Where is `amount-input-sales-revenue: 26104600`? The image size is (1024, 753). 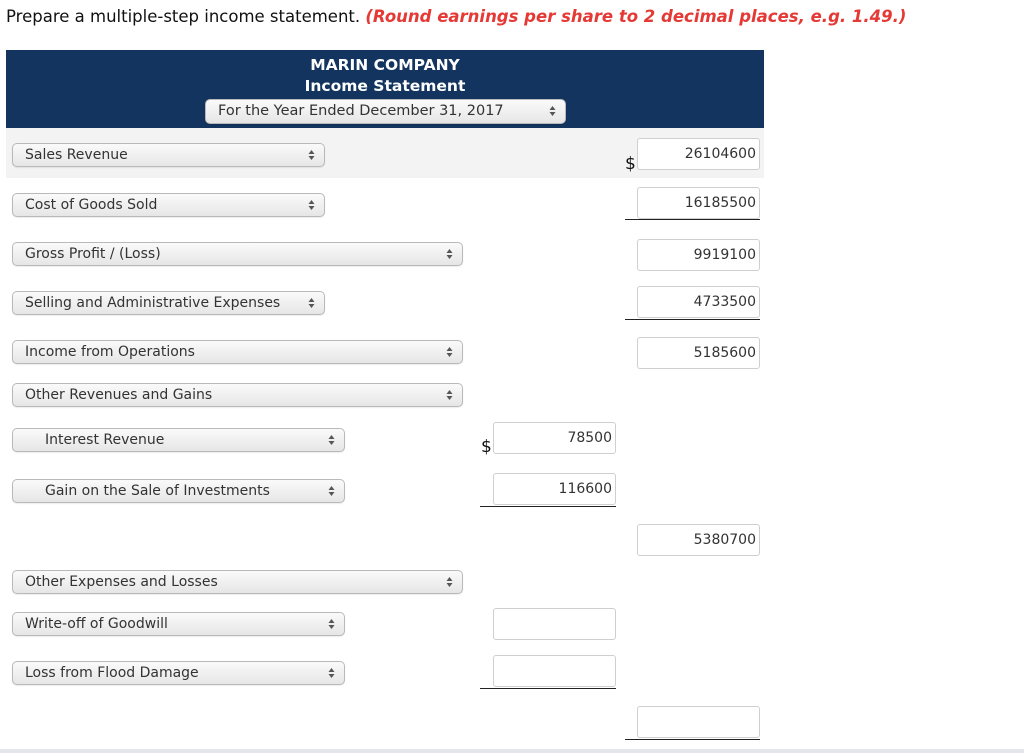
amount-input-sales-revenue: 26104600 is located at coordinates (698, 154).